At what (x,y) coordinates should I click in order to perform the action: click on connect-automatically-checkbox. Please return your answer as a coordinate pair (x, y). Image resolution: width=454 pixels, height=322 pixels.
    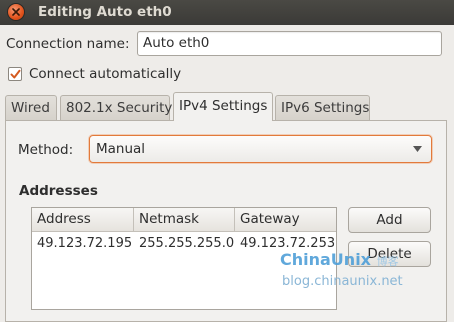
    Looking at the image, I should click on (15, 74).